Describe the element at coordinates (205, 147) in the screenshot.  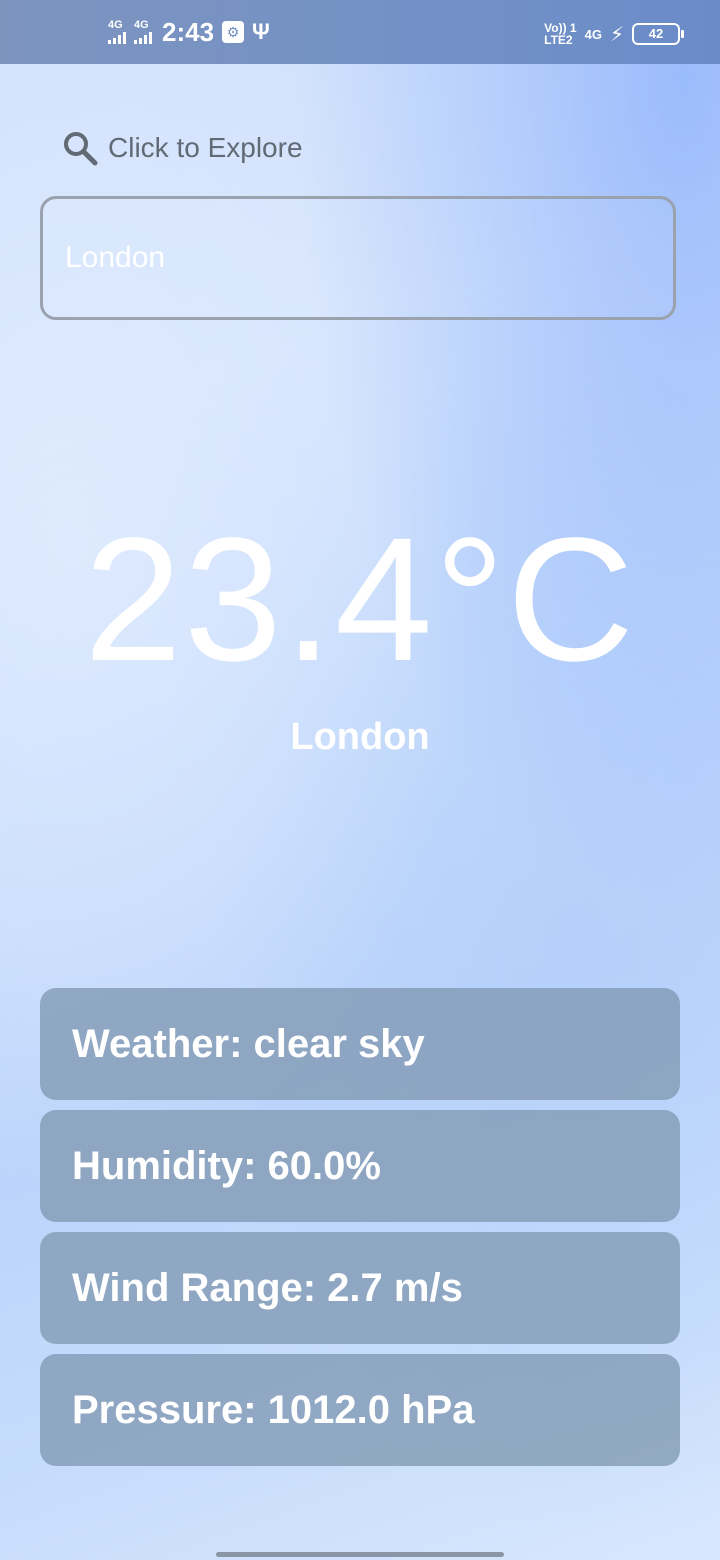
I see `explore-label: Click to Explore` at that location.